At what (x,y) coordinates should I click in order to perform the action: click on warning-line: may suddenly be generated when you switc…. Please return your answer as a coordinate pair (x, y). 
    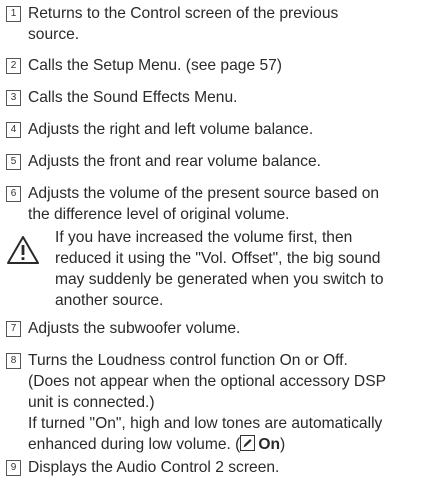
    Looking at the image, I should click on (219, 279).